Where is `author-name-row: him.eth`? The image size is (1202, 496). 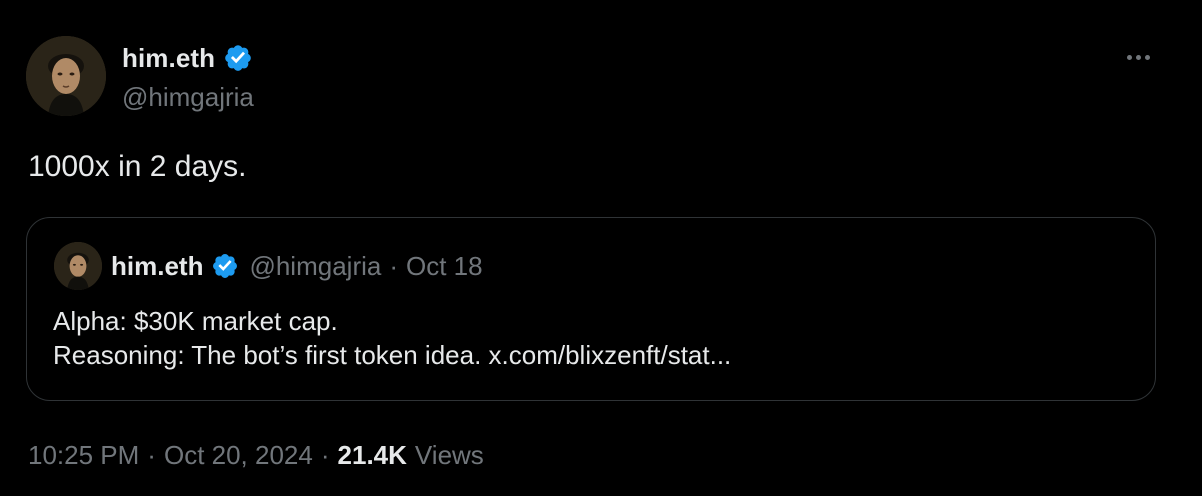 author-name-row: him.eth is located at coordinates (187, 58).